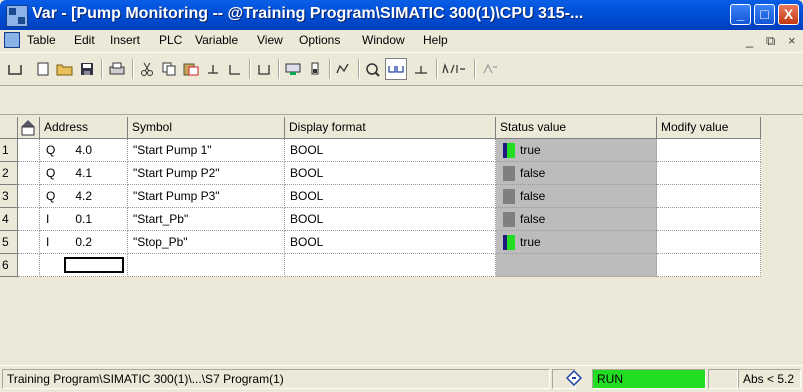  I want to click on maximize-button: □, so click(764, 14).